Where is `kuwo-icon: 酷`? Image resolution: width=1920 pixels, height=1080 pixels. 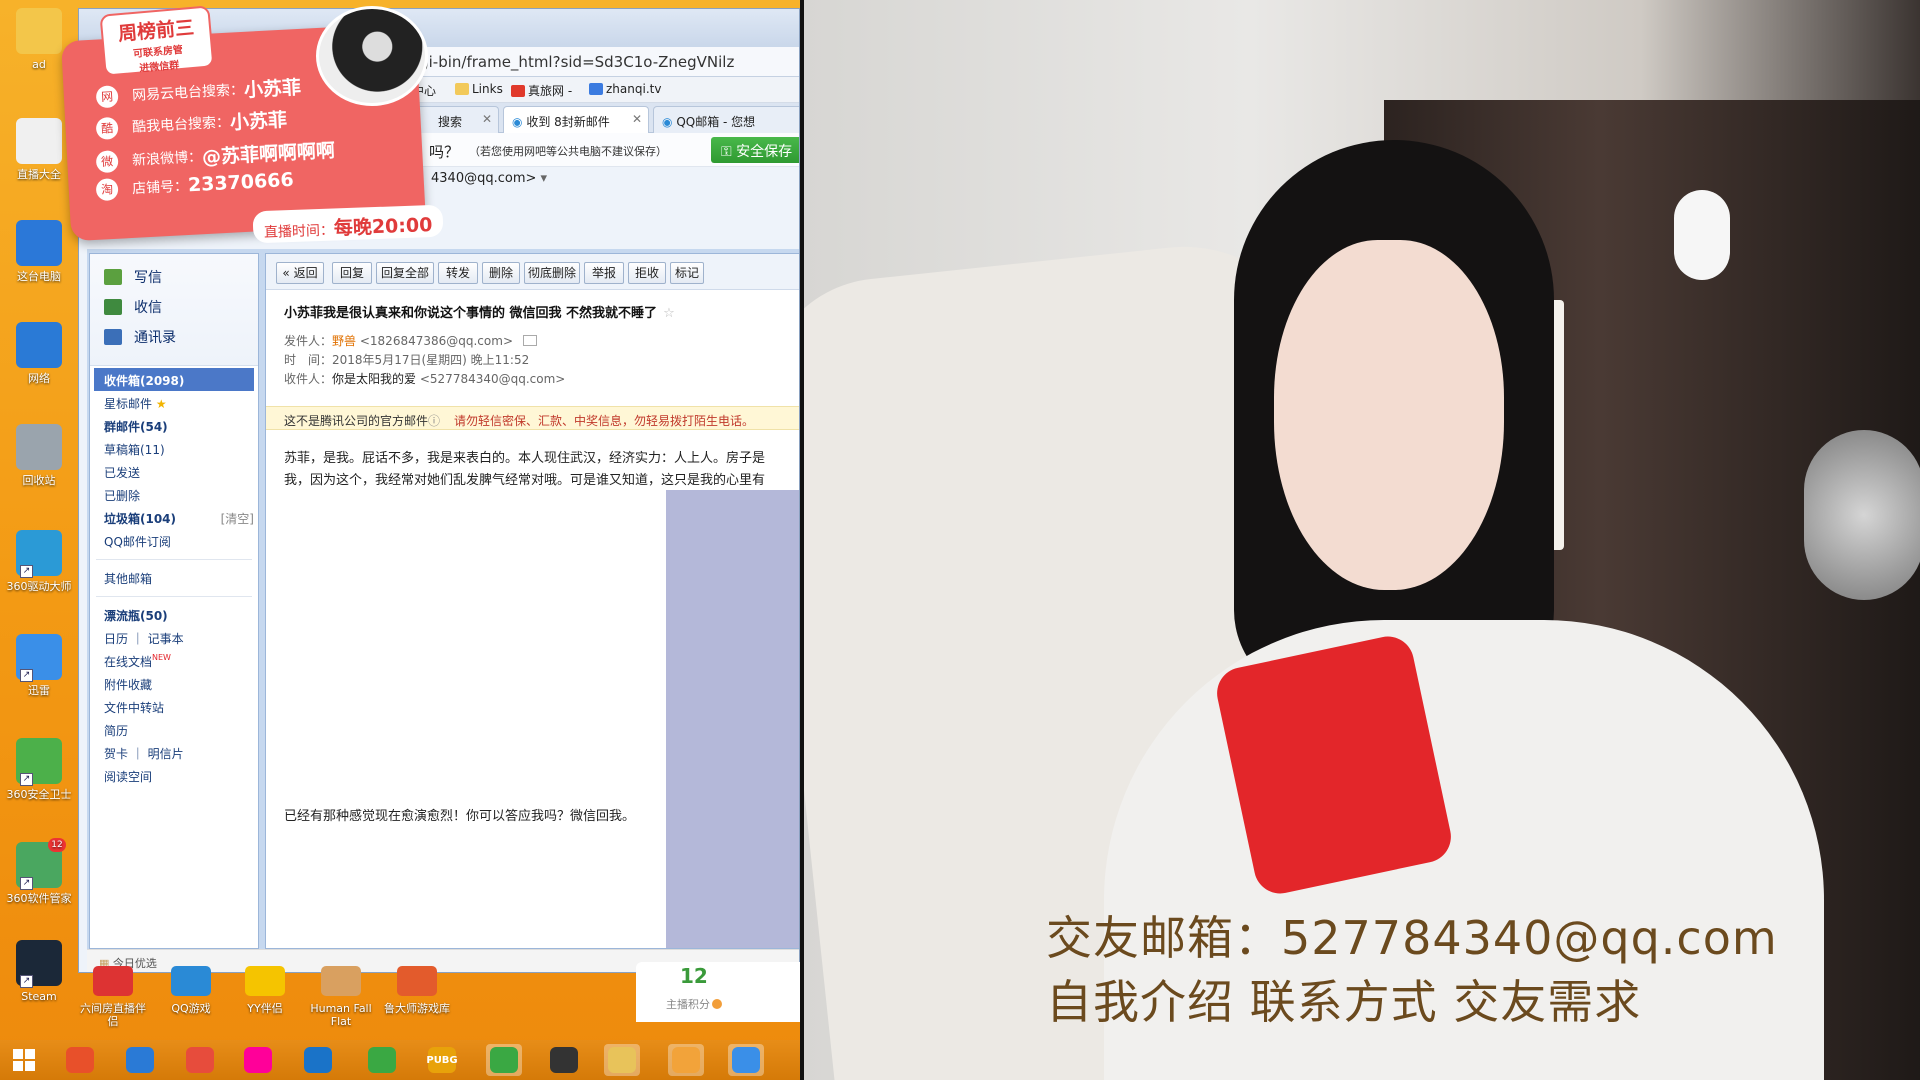 kuwo-icon: 酷 is located at coordinates (107, 128).